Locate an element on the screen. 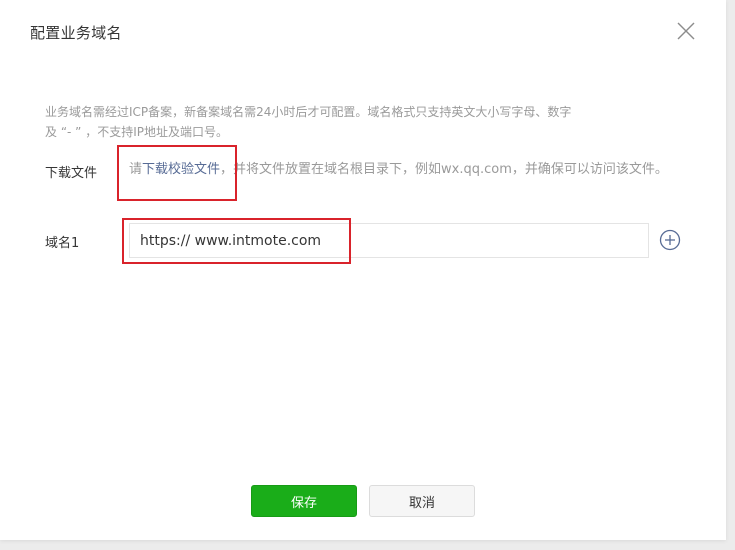 The height and width of the screenshot is (550, 735). domain-1-label: 域名1 is located at coordinates (62, 243).